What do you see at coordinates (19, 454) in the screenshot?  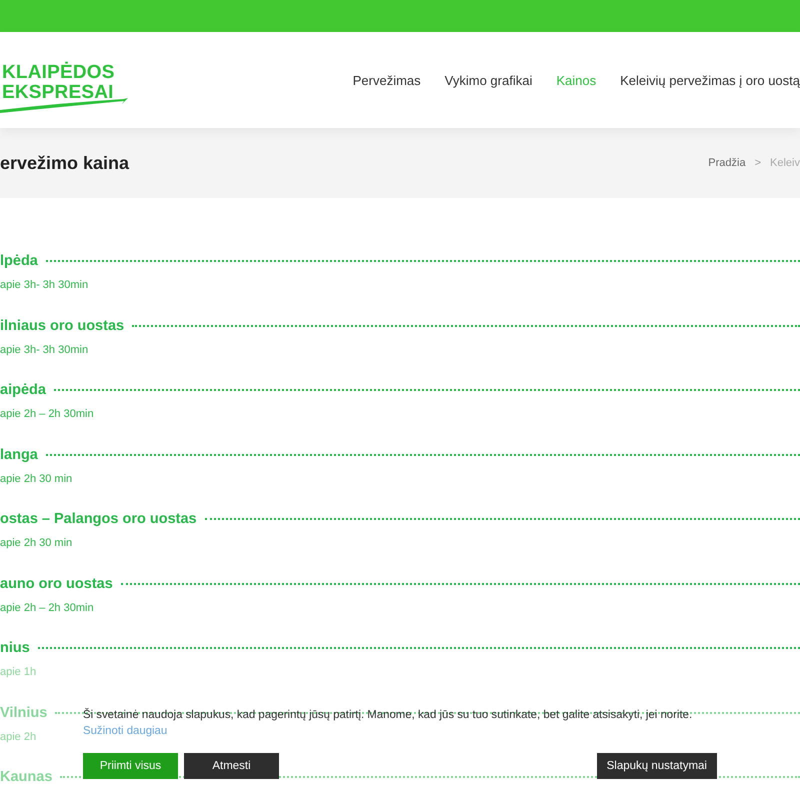 I see `route-name: langa` at bounding box center [19, 454].